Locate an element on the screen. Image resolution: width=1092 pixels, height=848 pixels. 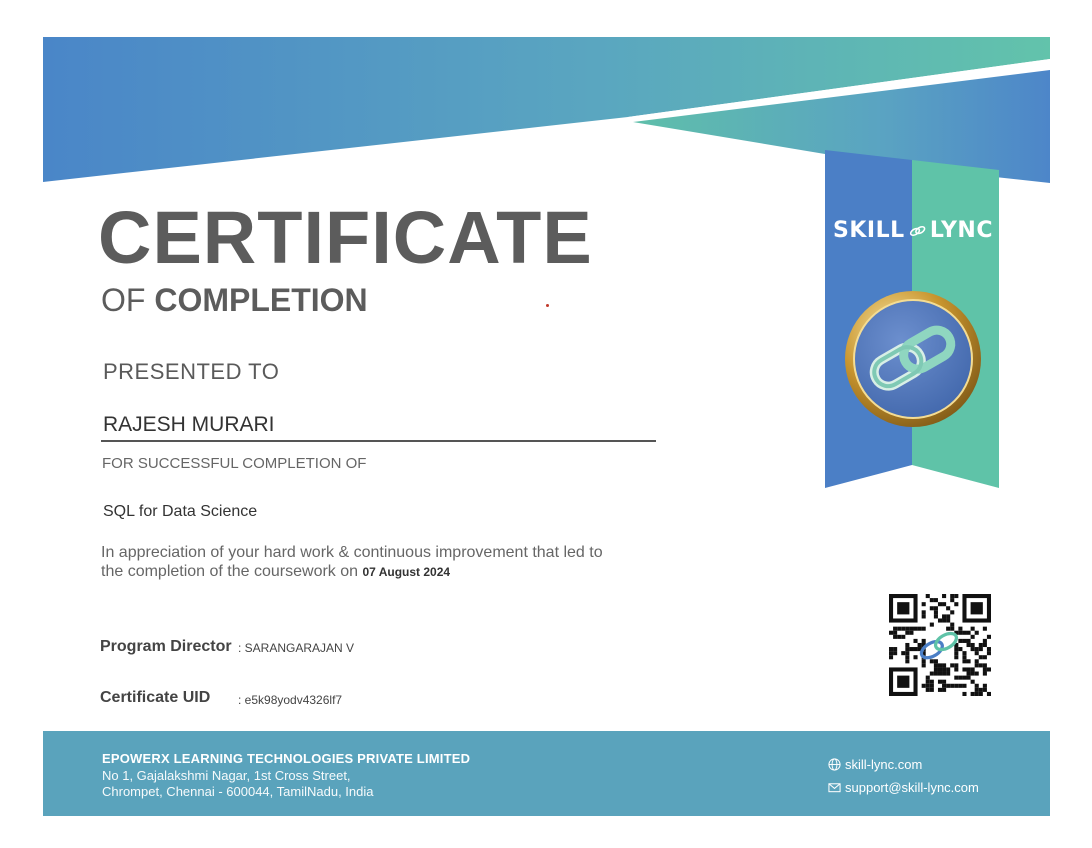
completion-label: FOR SUCCESSFUL COMPLETION OF is located at coordinates (234, 463).